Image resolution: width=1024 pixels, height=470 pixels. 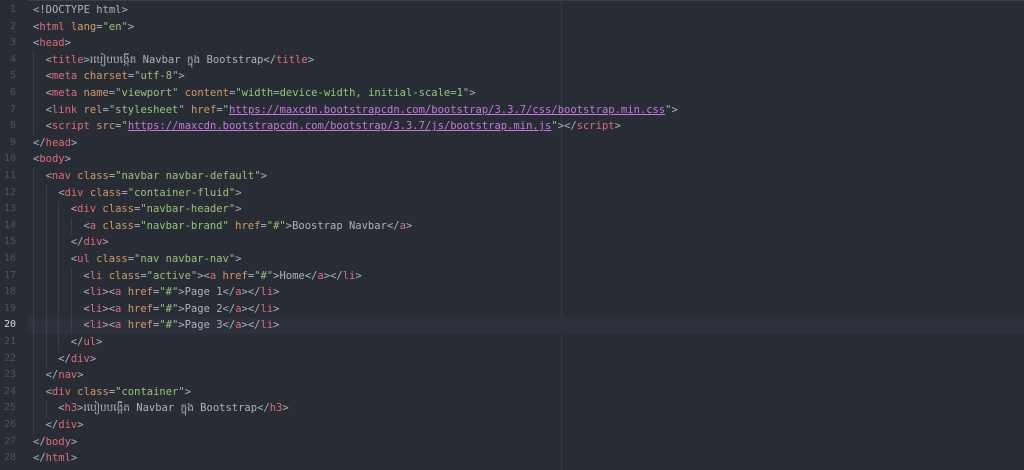 What do you see at coordinates (156, 259) in the screenshot?
I see `code-line: <ul class="nav navbar-nav">` at bounding box center [156, 259].